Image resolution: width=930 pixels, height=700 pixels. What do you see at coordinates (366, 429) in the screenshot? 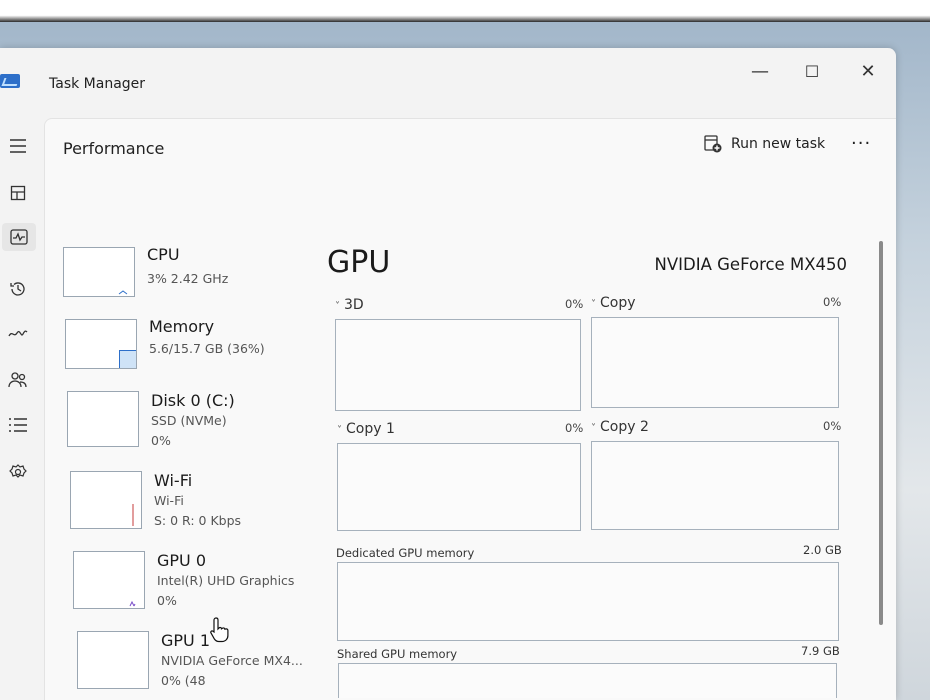
I see `engine-selector-copy-1: ˅ Copy 1` at bounding box center [366, 429].